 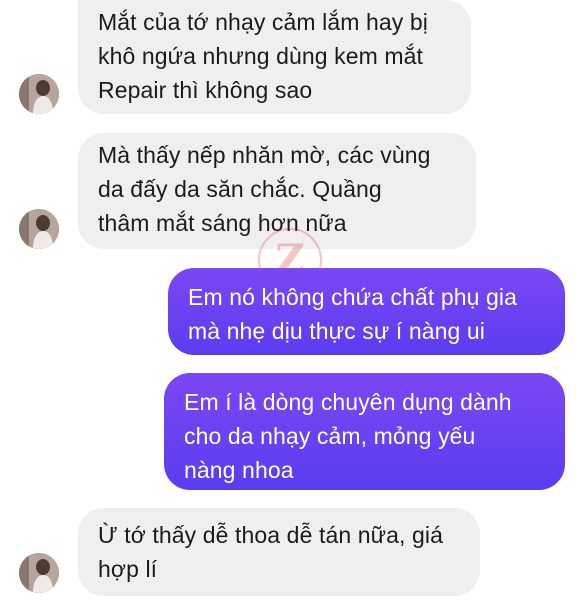 I want to click on incoming-message-bubble: Ừ tớ thấy dễ thoa dễ tán nữa, giá hợp lí, so click(x=279, y=552).